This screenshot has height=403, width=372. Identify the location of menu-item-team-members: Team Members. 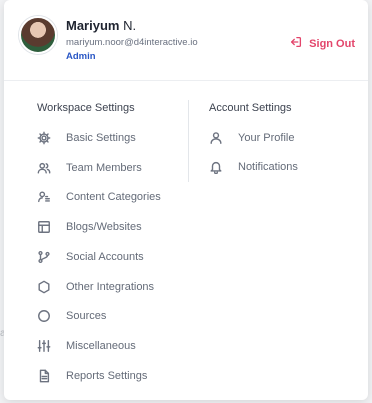
(89, 168).